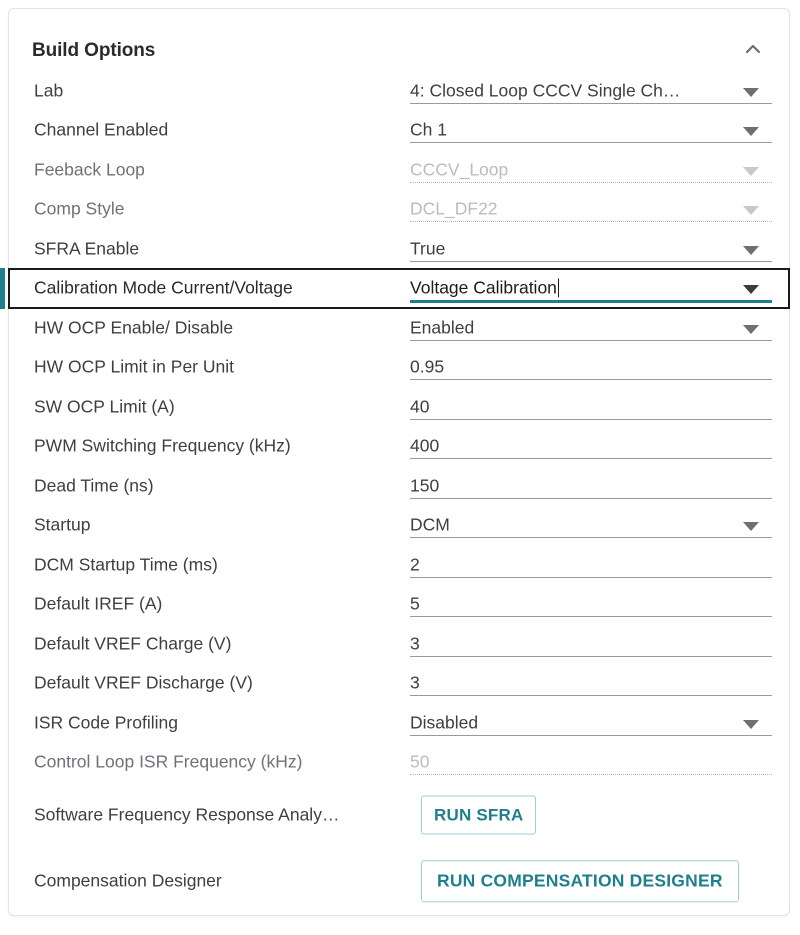 The width and height of the screenshot is (800, 935). What do you see at coordinates (425, 446) in the screenshot?
I see `option-value: 400` at bounding box center [425, 446].